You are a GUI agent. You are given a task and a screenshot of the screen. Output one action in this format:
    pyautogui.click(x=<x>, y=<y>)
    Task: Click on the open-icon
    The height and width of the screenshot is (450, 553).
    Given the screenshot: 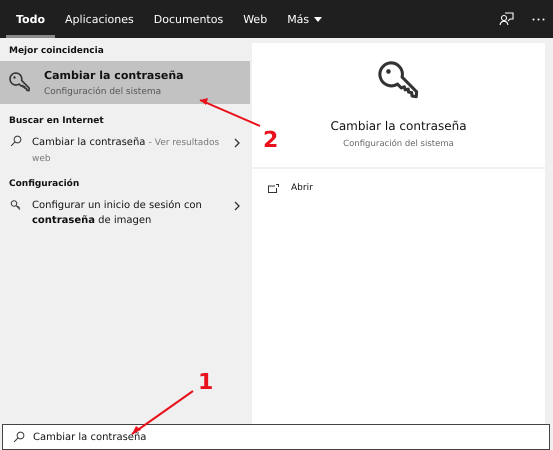 What is the action you would take?
    pyautogui.click(x=273, y=188)
    